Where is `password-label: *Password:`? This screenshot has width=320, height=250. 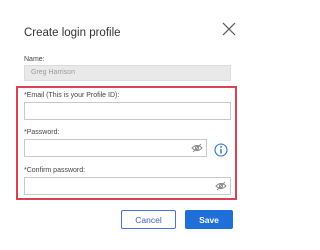 password-label: *Password: is located at coordinates (42, 132).